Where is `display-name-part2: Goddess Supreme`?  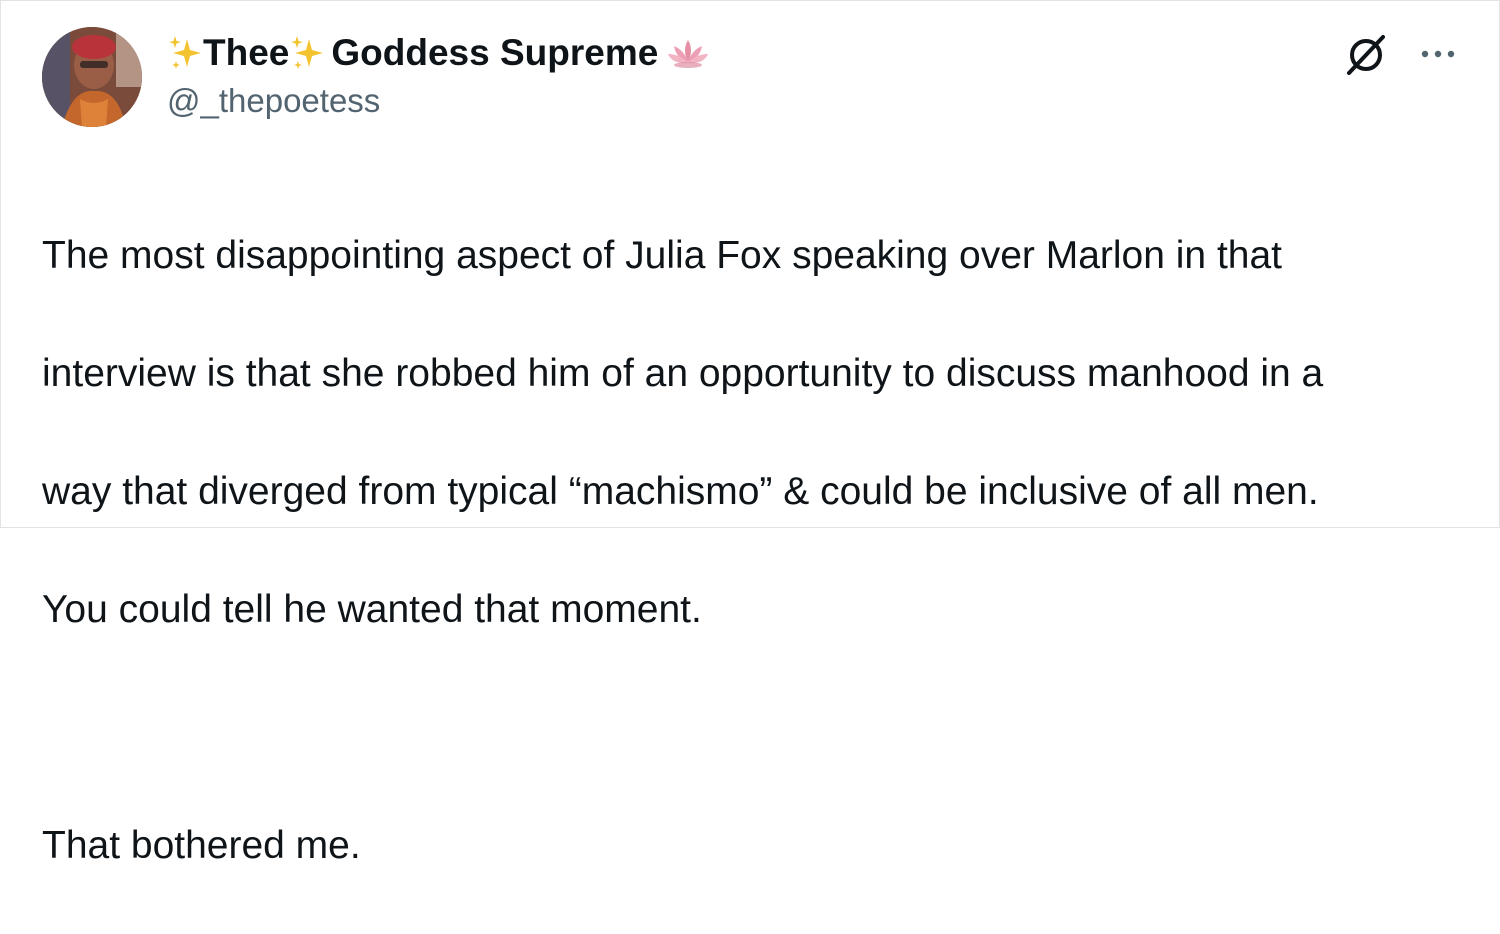
display-name-part2: Goddess Supreme is located at coordinates (495, 52).